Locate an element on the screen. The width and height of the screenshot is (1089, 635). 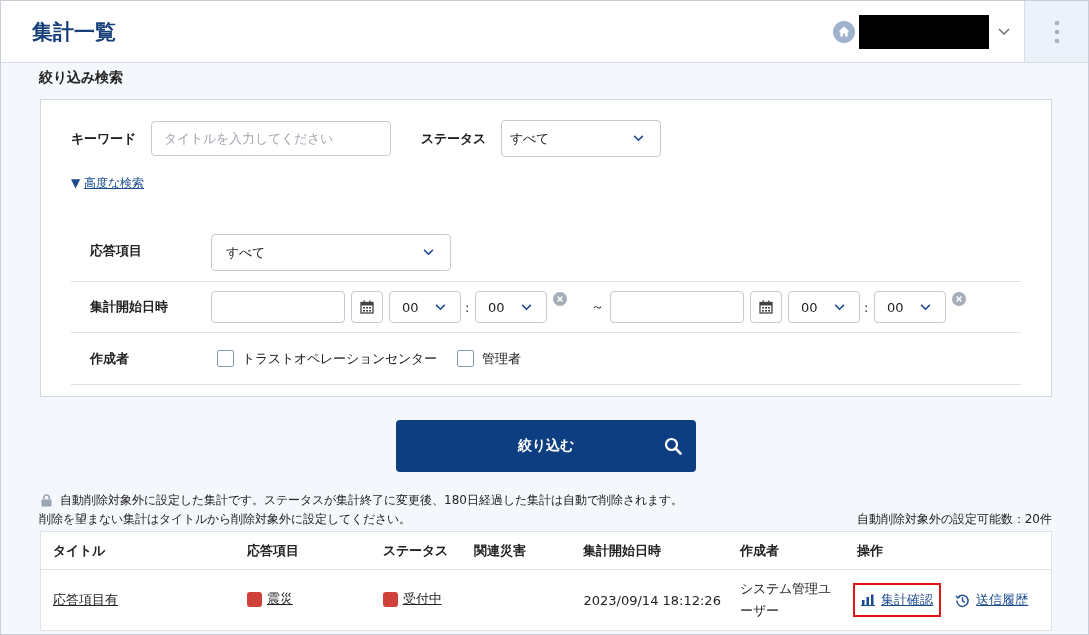
notice-text: 削除を望まない集計はタイトルから削除対象外に設定してください。 is located at coordinates (225, 519).